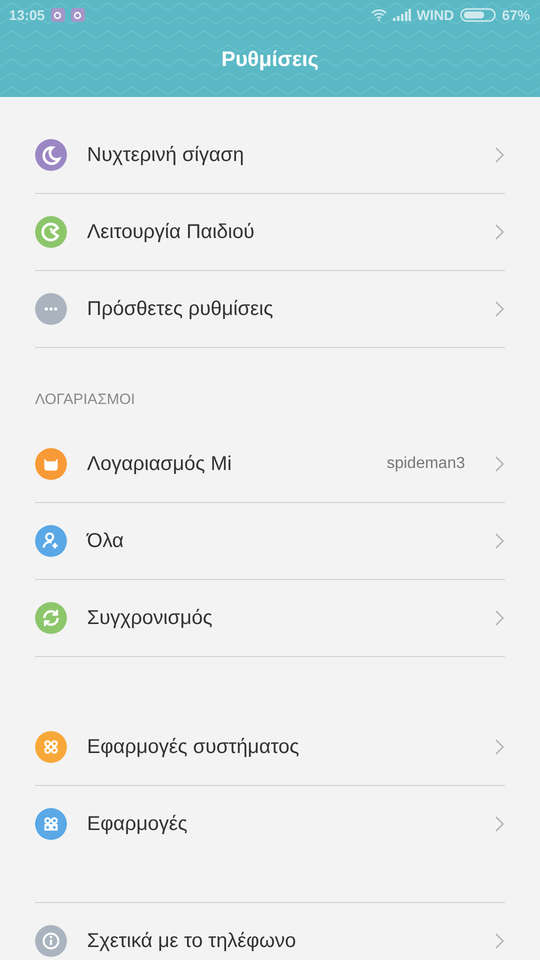 The width and height of the screenshot is (540, 960). What do you see at coordinates (51, 747) in the screenshot?
I see `apps-icon` at bounding box center [51, 747].